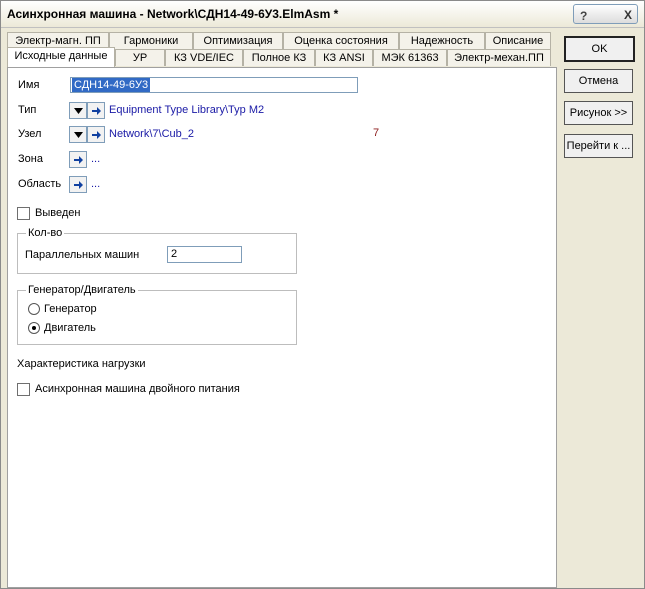 The width and height of the screenshot is (645, 589). I want to click on name-label: Имя, so click(29, 85).